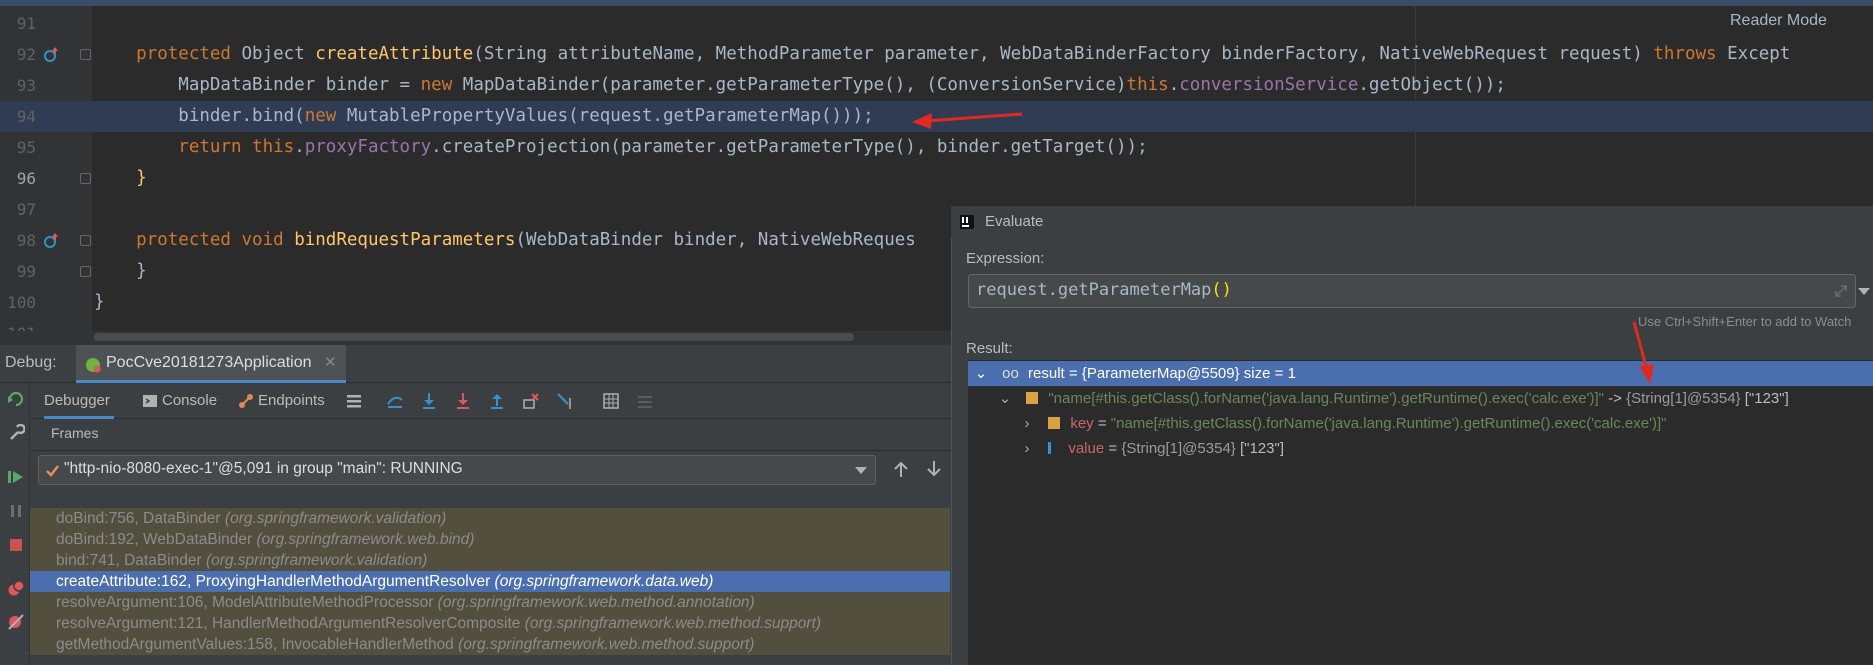  I want to click on wrench-icon, so click(16, 433).